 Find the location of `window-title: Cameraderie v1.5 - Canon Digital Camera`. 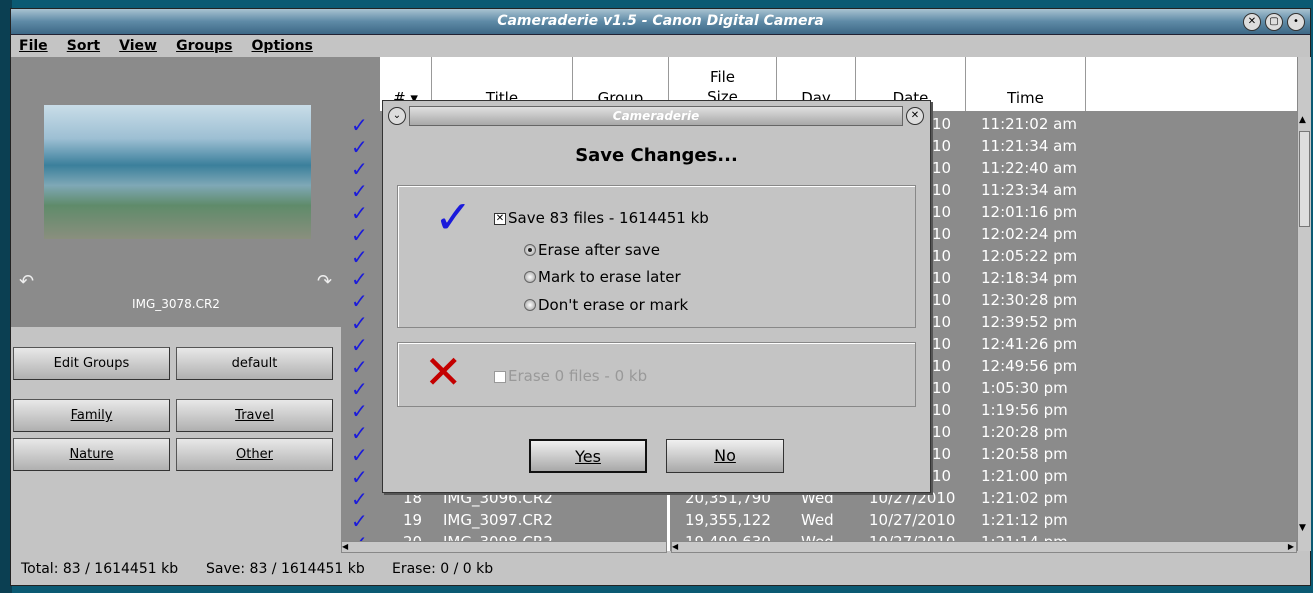

window-title: Cameraderie v1.5 - Canon Digital Camera is located at coordinates (660, 21).